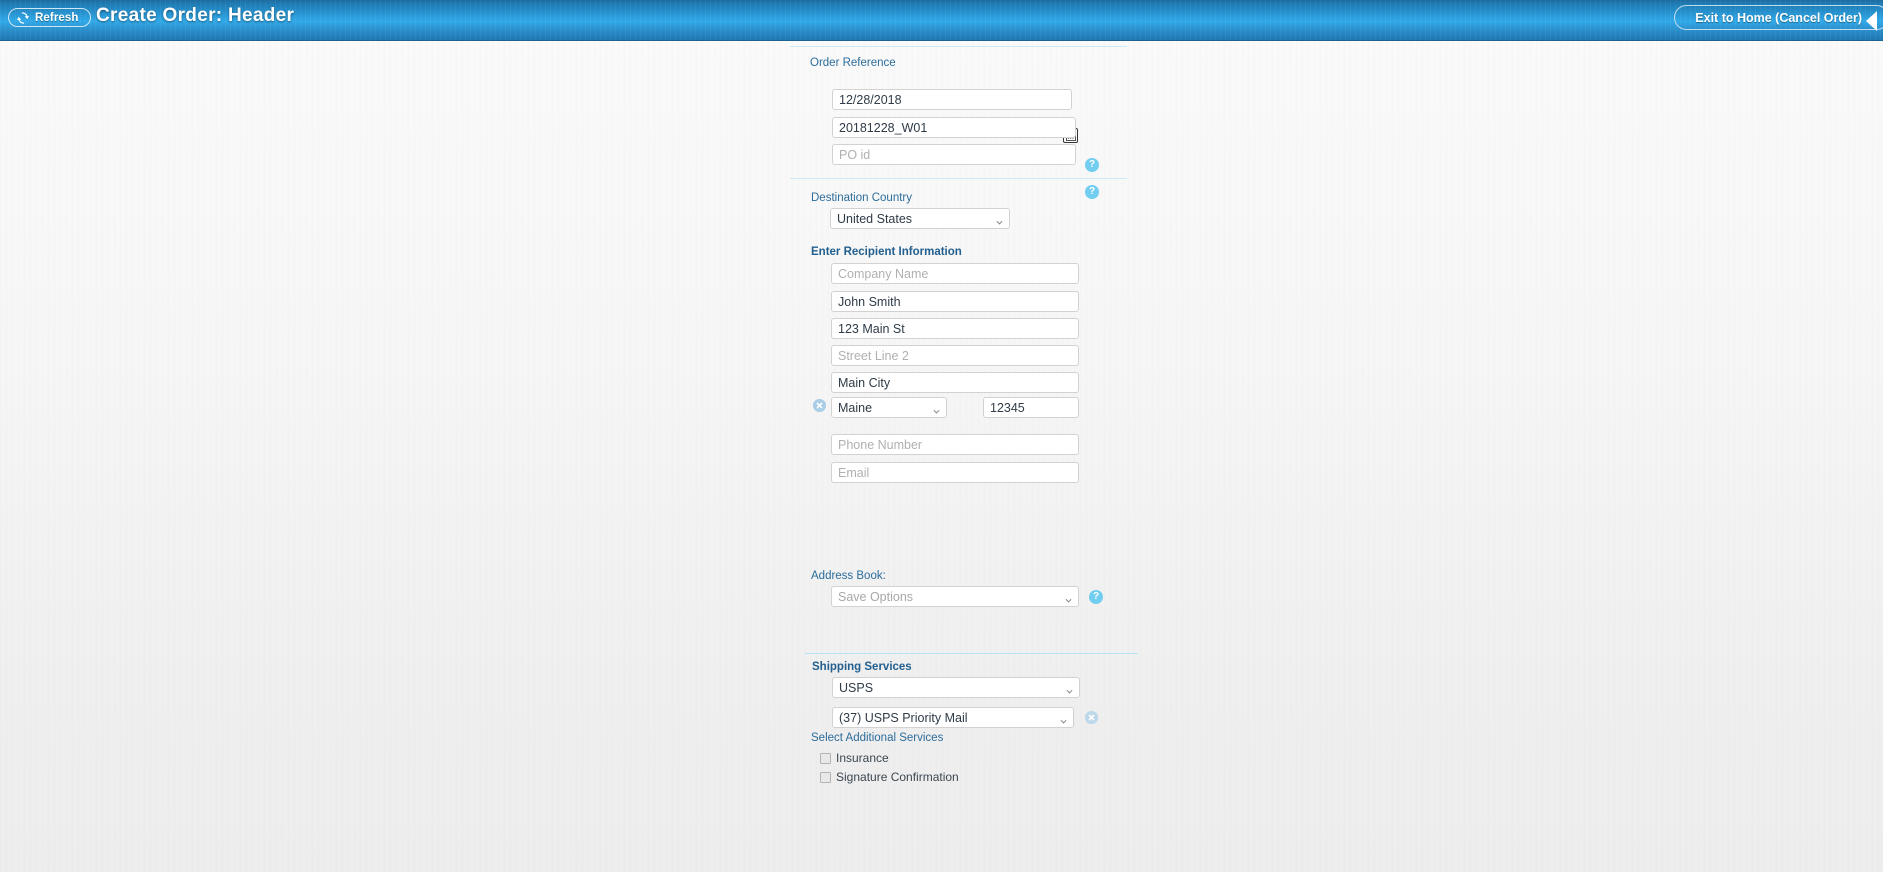 The width and height of the screenshot is (1883, 872). I want to click on exit-to-home-label: Exit to Home (Cancel Order), so click(1778, 17).